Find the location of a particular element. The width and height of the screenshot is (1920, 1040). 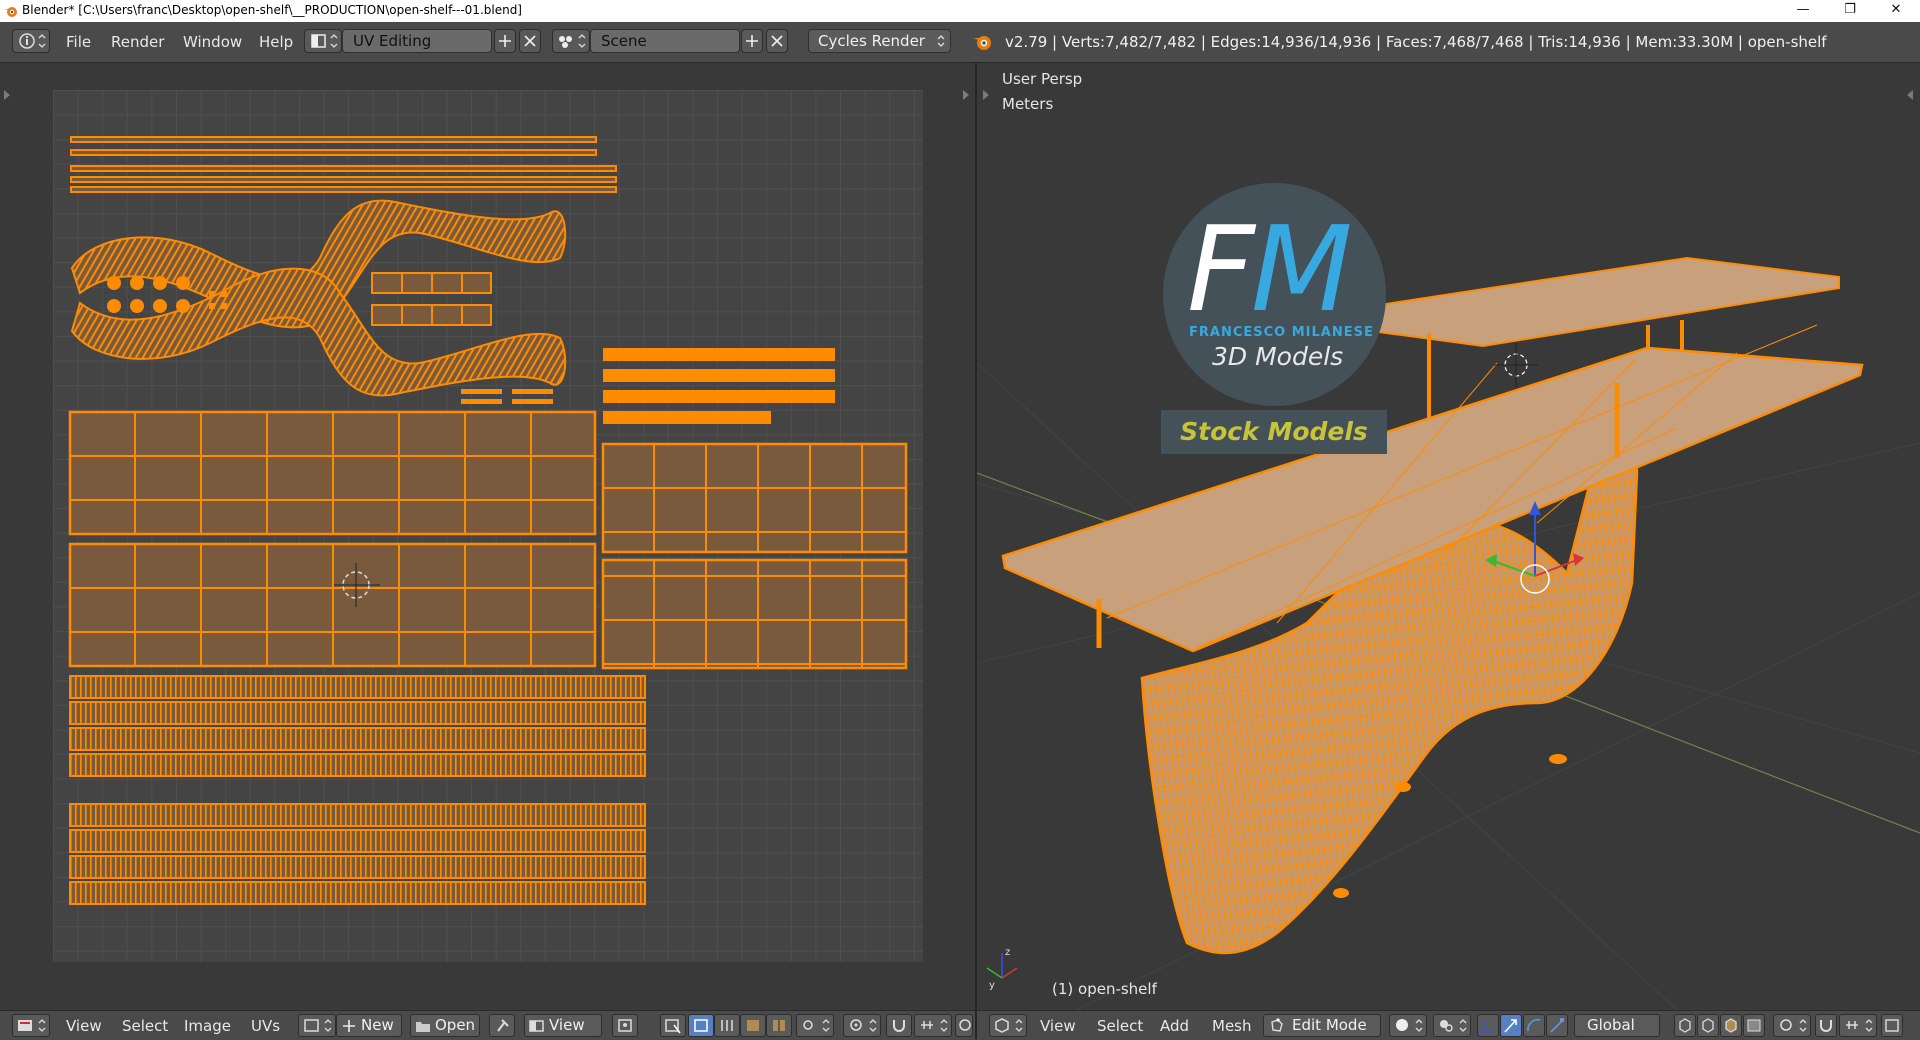

render-icon is located at coordinates (1892, 1025).